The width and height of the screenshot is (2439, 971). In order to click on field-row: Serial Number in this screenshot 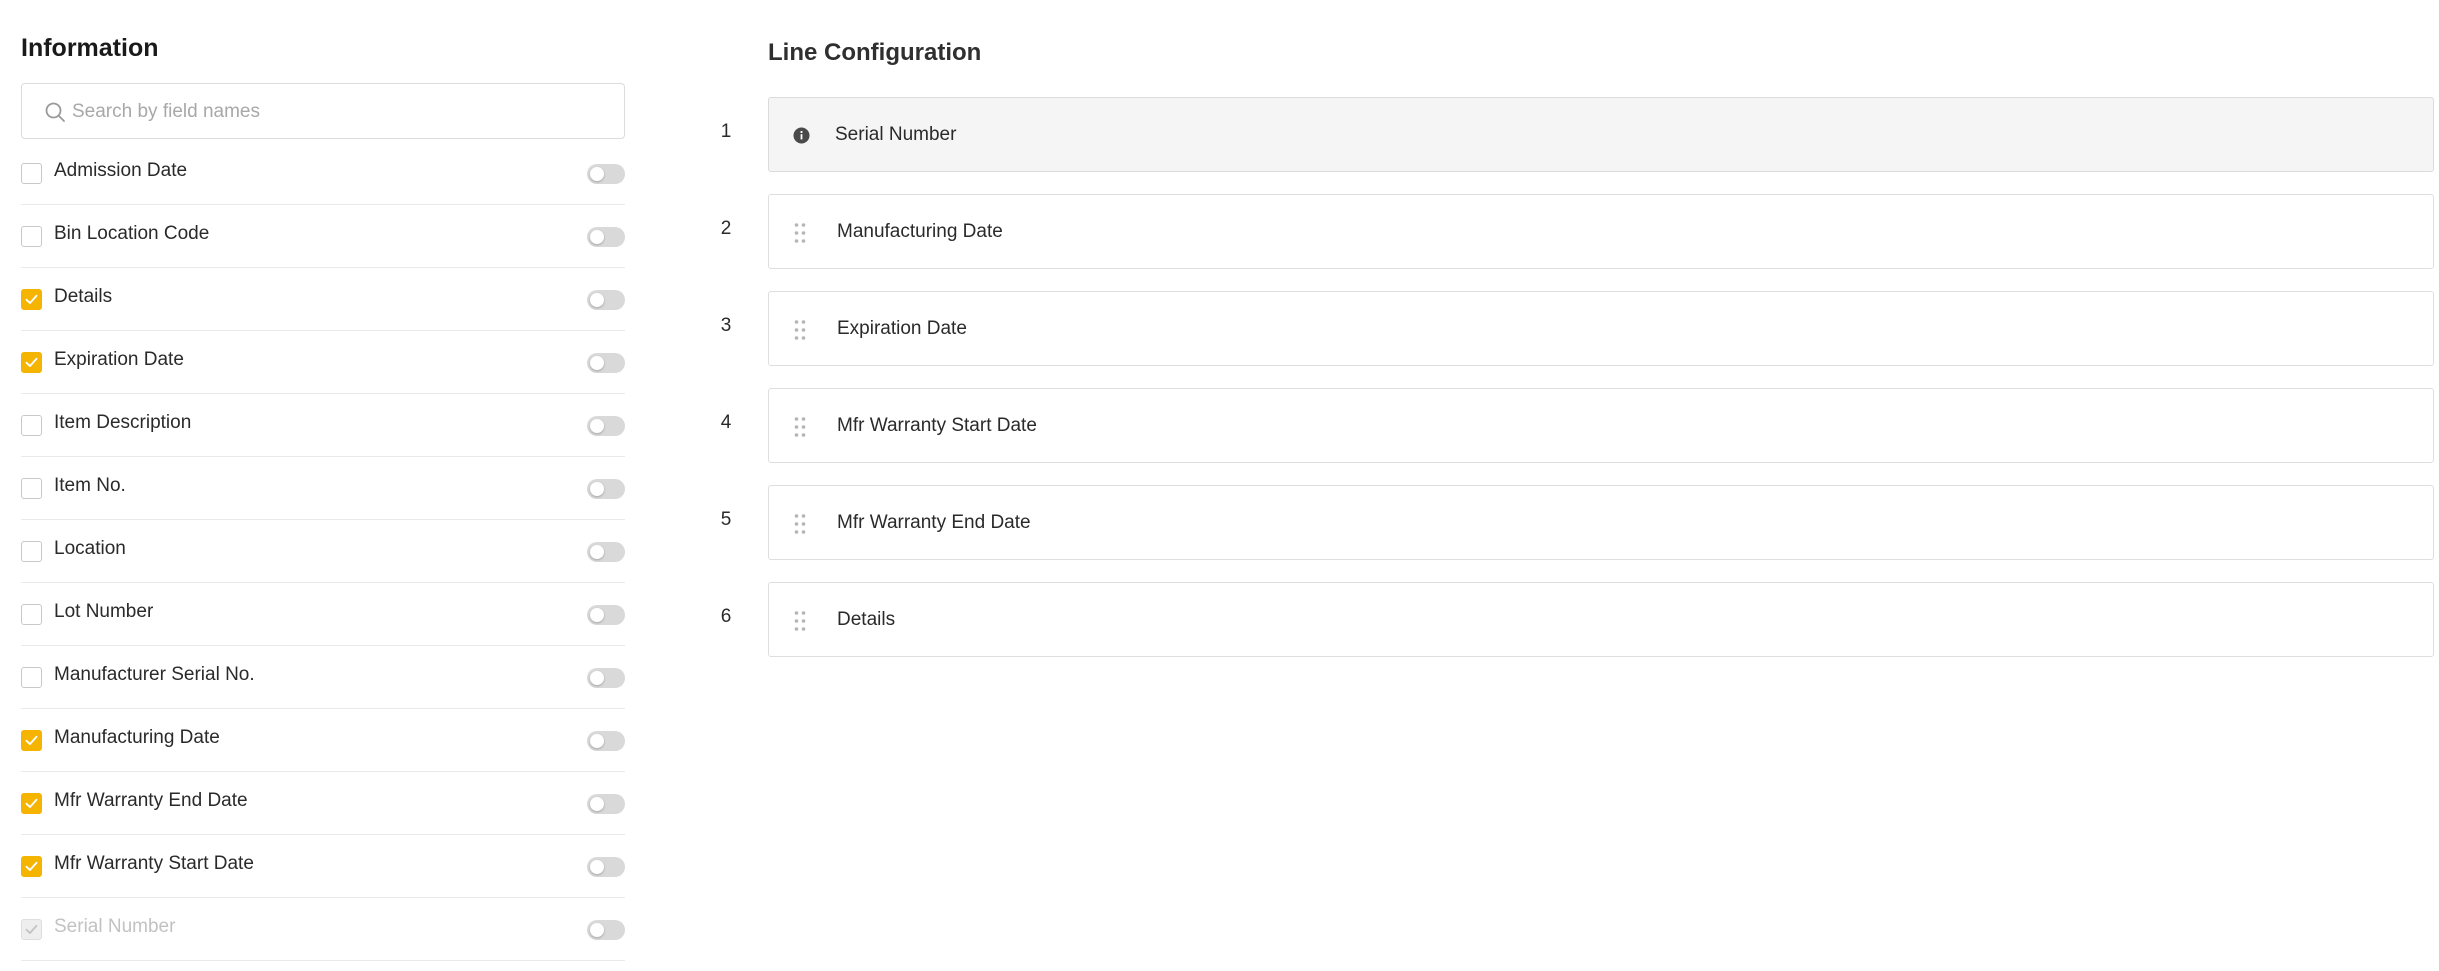, I will do `click(323, 929)`.